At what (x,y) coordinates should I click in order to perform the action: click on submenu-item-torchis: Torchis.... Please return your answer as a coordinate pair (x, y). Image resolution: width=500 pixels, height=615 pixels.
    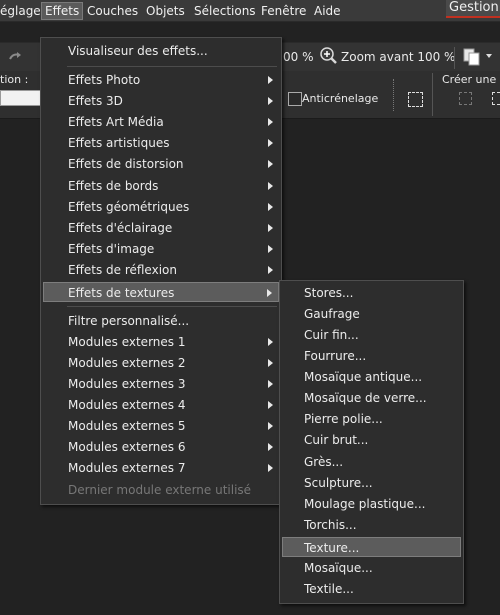
    Looking at the image, I should click on (371, 525).